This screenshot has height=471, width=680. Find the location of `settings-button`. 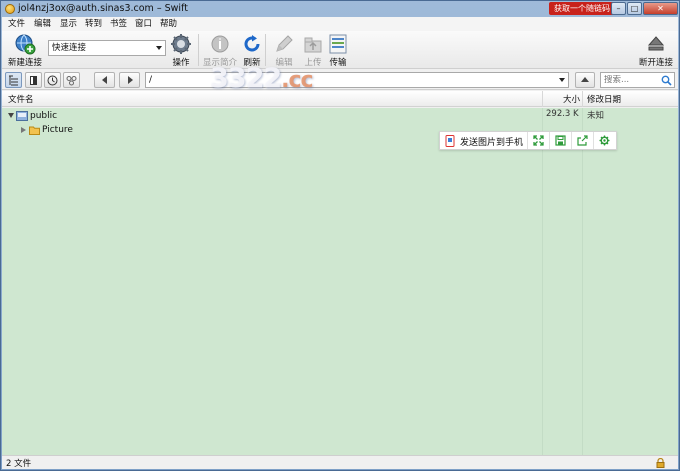

settings-button is located at coordinates (605, 140).